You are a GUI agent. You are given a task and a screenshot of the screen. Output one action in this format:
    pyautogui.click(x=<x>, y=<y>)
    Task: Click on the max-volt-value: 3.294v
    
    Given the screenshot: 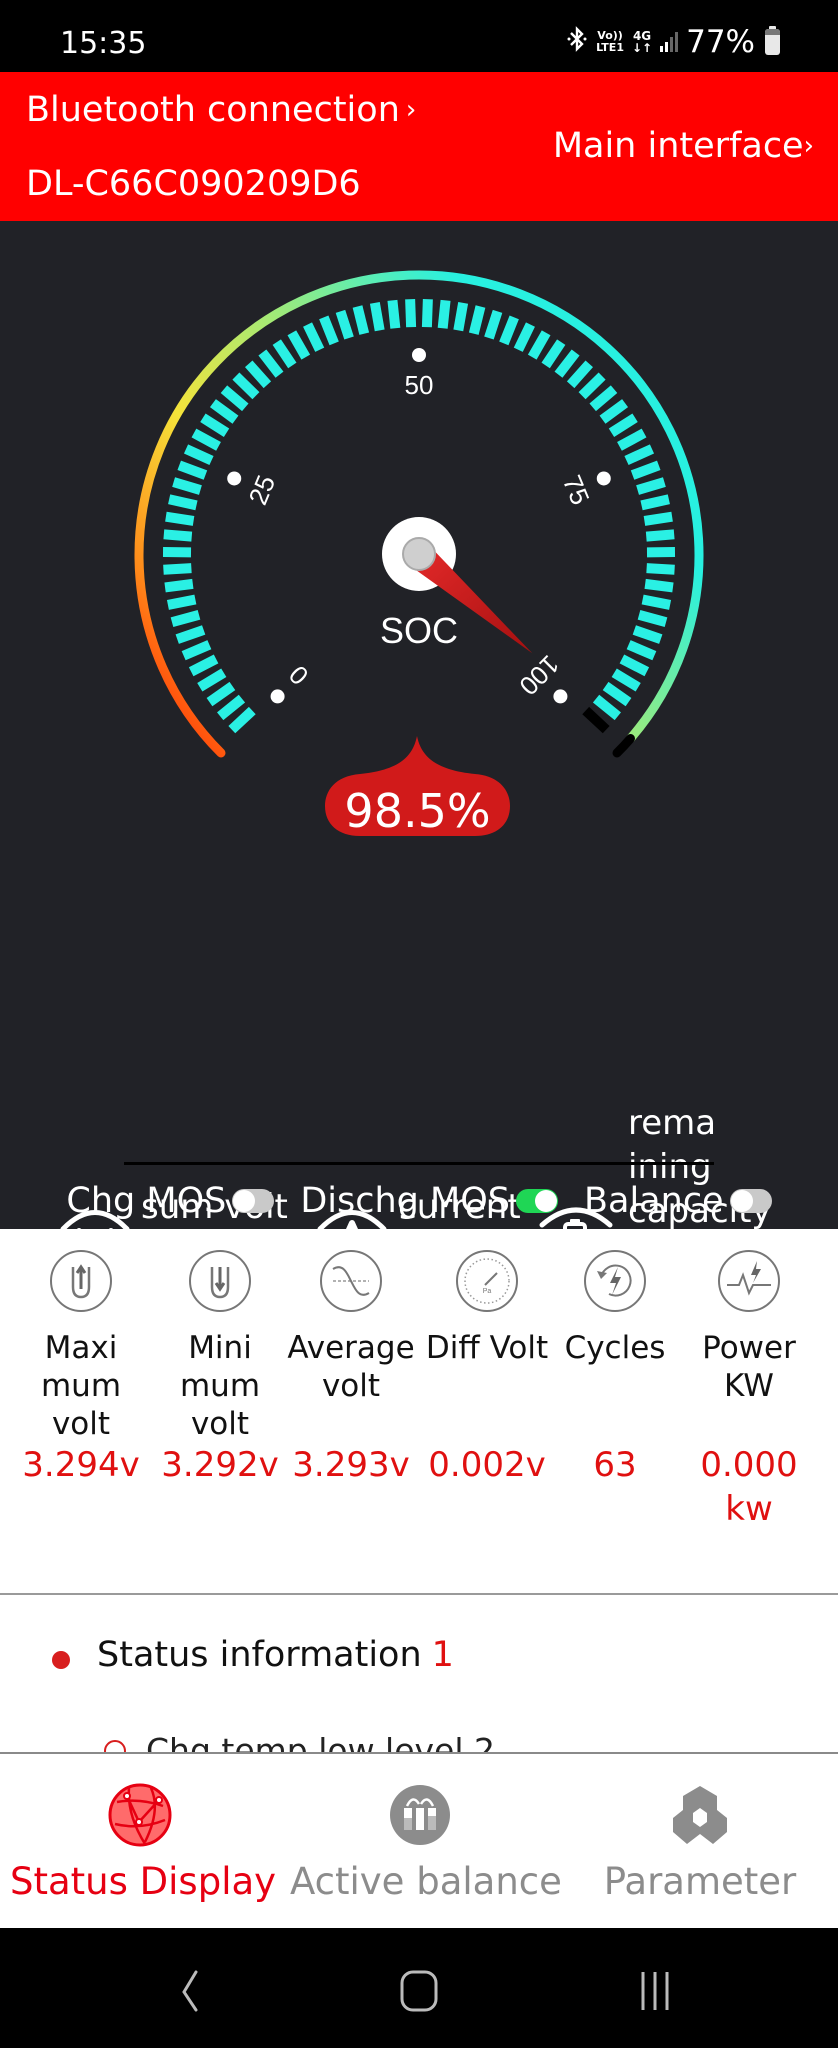 What is the action you would take?
    pyautogui.click(x=81, y=1465)
    